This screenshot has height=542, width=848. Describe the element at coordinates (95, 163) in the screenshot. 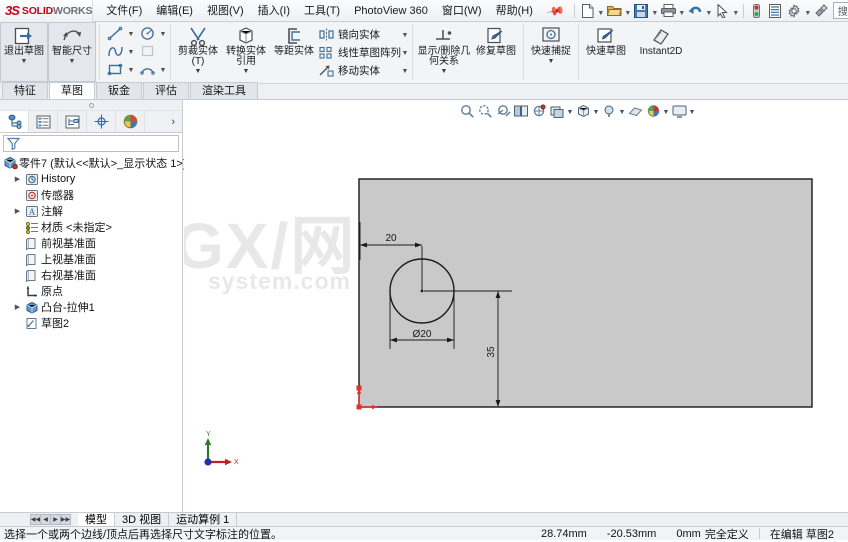

I see `tree-node-part: 零件7 (默认<<默认>_显示状态 1>)` at that location.